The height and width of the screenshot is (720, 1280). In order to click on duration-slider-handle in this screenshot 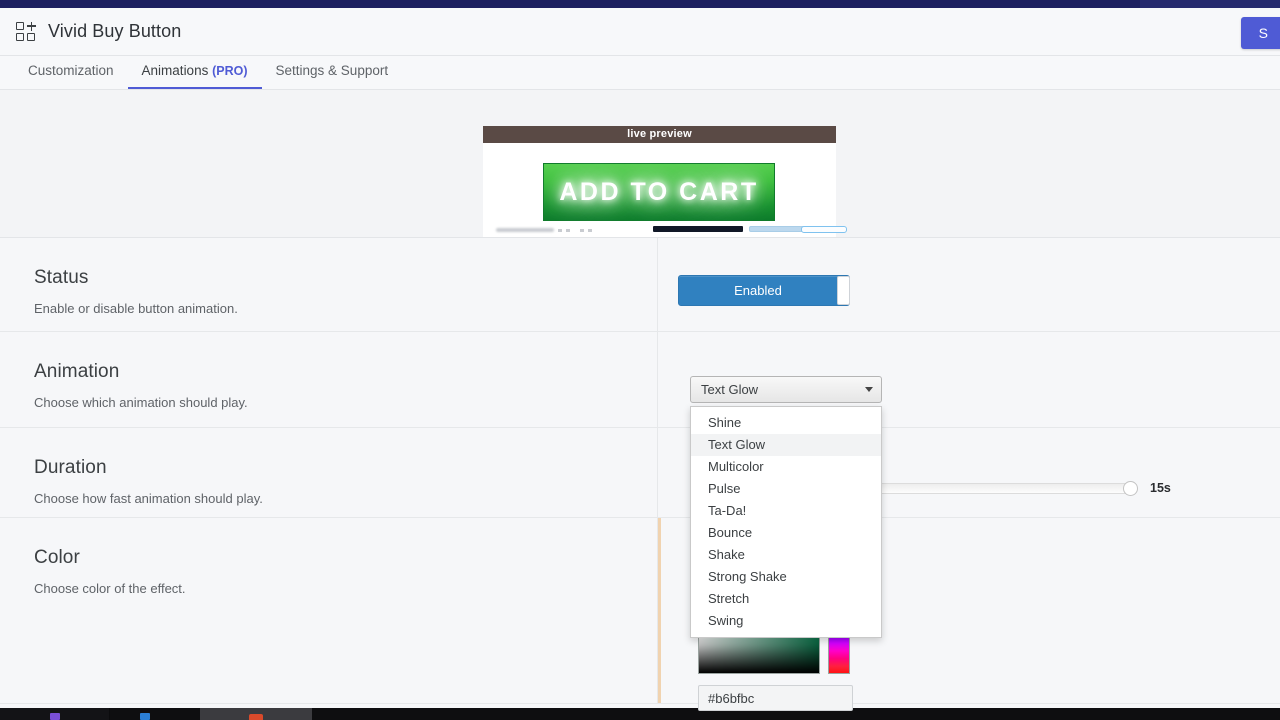, I will do `click(1130, 488)`.